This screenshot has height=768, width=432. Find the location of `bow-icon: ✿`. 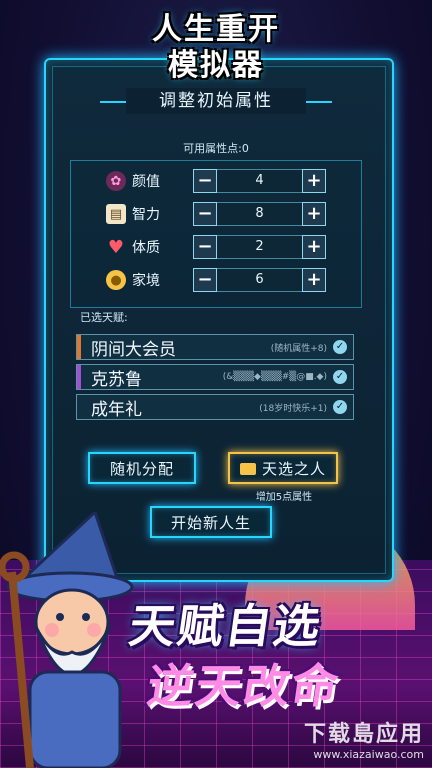

bow-icon: ✿ is located at coordinates (116, 181).